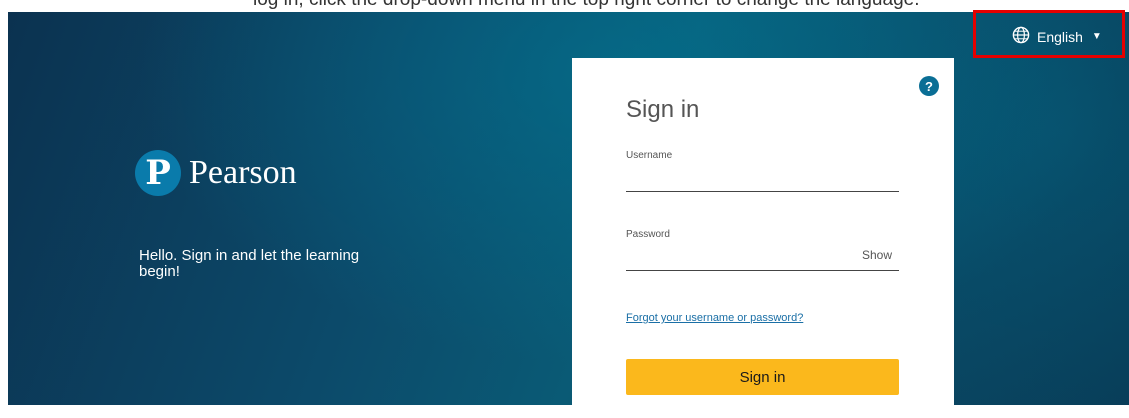 The width and height of the screenshot is (1129, 418). I want to click on username-field, so click(743, 181).